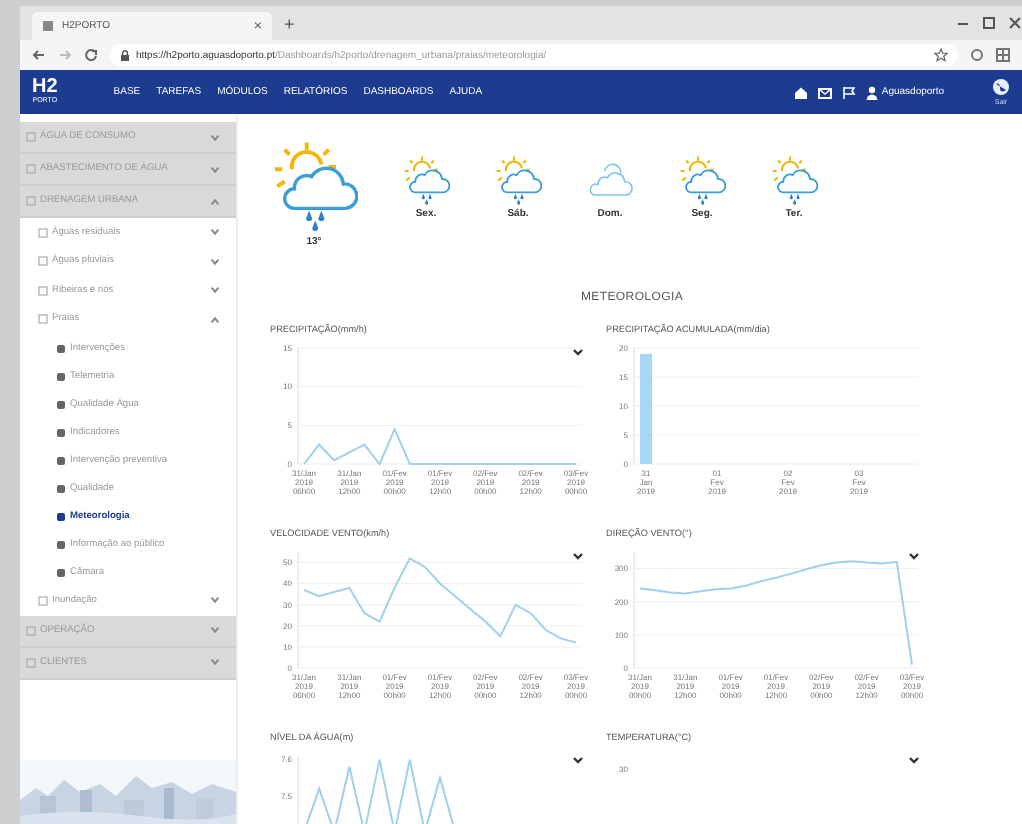 This screenshot has width=1022, height=824. What do you see at coordinates (646, 409) in the screenshot?
I see `data-bar` at bounding box center [646, 409].